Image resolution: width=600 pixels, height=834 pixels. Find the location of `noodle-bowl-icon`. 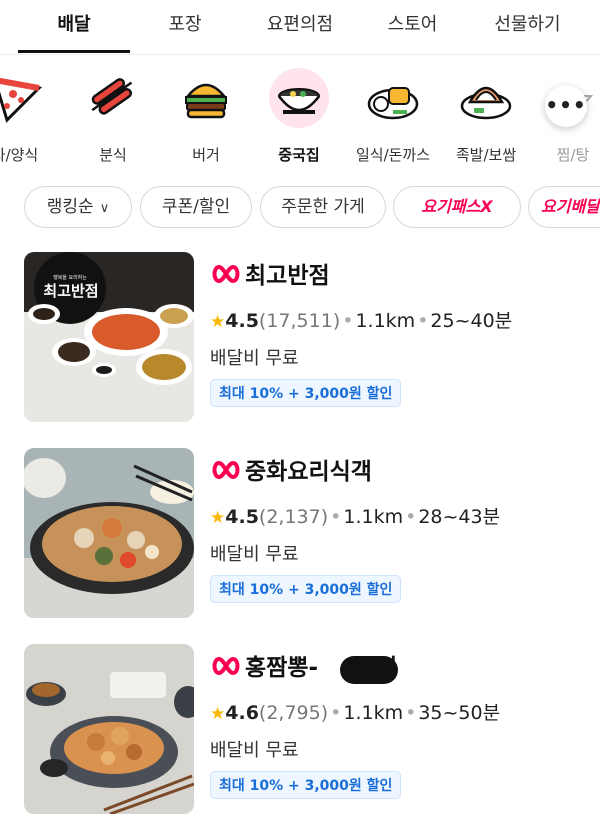

noodle-bowl-icon is located at coordinates (299, 98).